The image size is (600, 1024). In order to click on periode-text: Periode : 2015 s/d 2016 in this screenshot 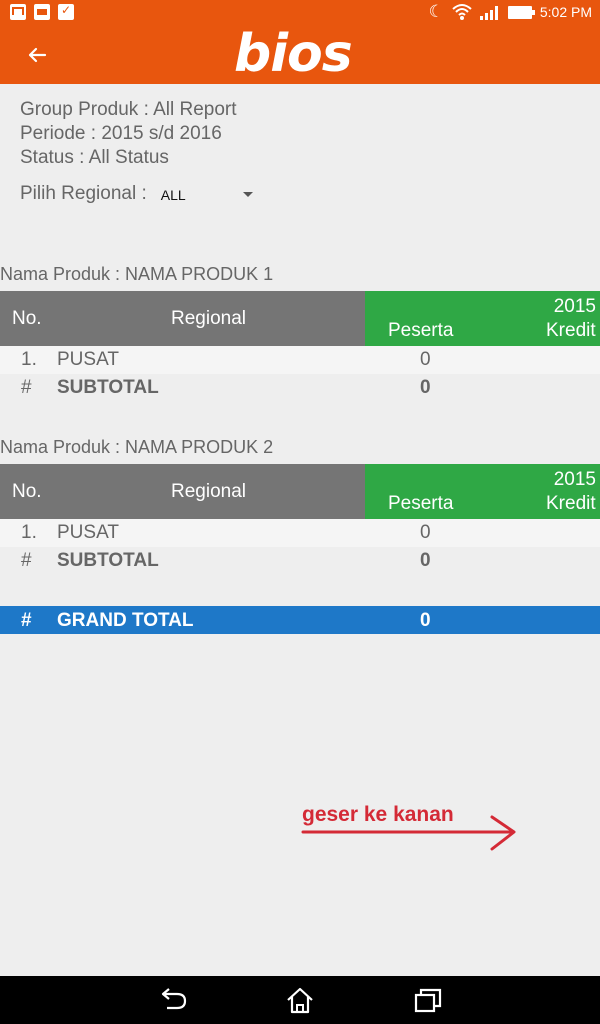, I will do `click(121, 133)`.